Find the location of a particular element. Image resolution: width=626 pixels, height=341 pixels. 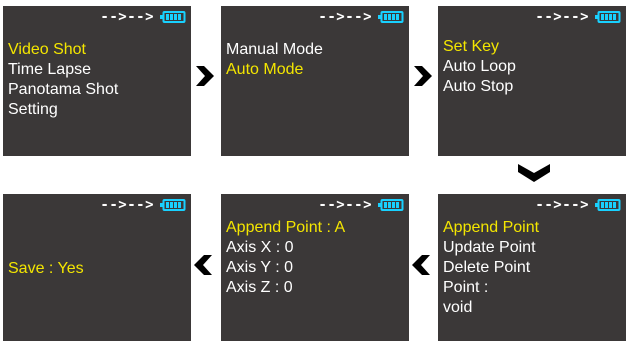

menu-item-auto-loop: Auto Loop is located at coordinates (479, 67).